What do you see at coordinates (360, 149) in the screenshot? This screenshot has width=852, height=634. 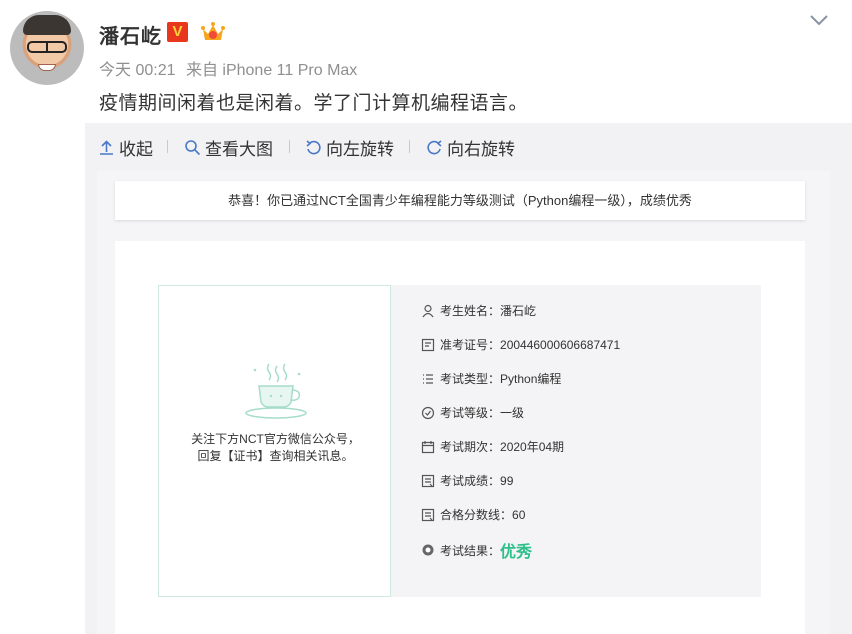 I see `rotate-left-label: 向左旋转` at bounding box center [360, 149].